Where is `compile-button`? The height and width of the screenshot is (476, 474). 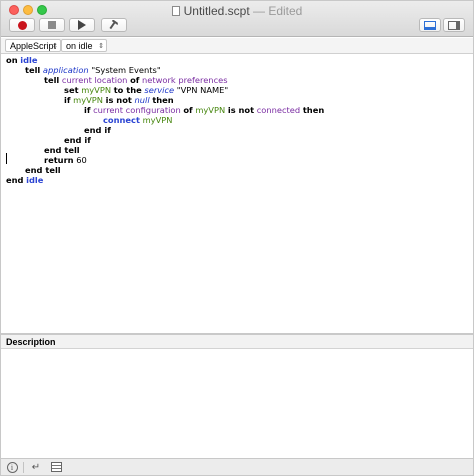
compile-button is located at coordinates (114, 25).